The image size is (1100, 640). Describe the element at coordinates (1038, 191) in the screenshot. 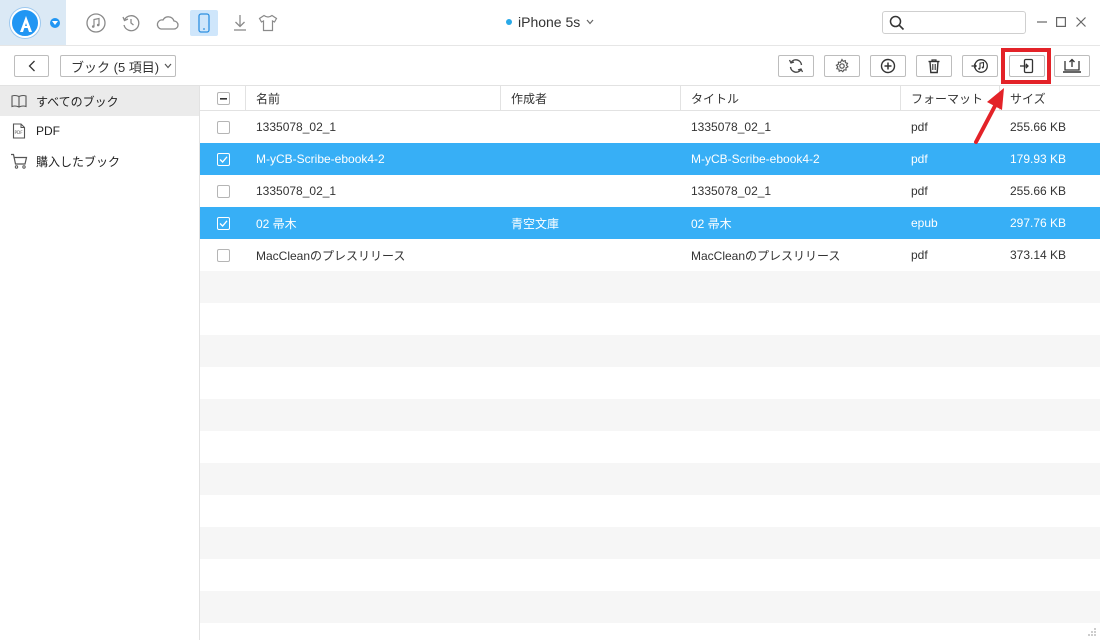

I see `cell-size: 255.66 KB` at that location.